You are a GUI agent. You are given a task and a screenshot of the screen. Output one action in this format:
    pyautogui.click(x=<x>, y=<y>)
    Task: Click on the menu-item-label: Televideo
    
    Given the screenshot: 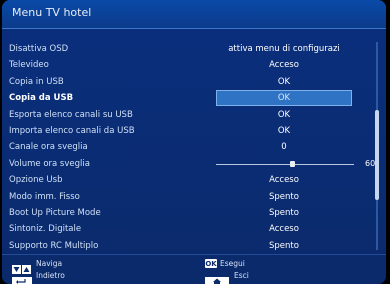 What is the action you would take?
    pyautogui.click(x=29, y=65)
    